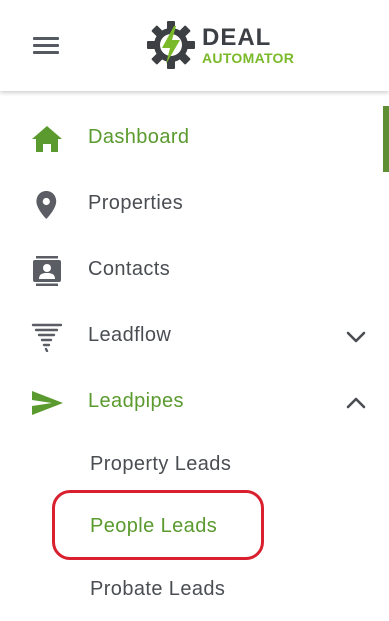 Image resolution: width=389 pixels, height=621 pixels. Describe the element at coordinates (194, 337) in the screenshot. I see `sidebar-item-leadflow: Leadflow` at that location.